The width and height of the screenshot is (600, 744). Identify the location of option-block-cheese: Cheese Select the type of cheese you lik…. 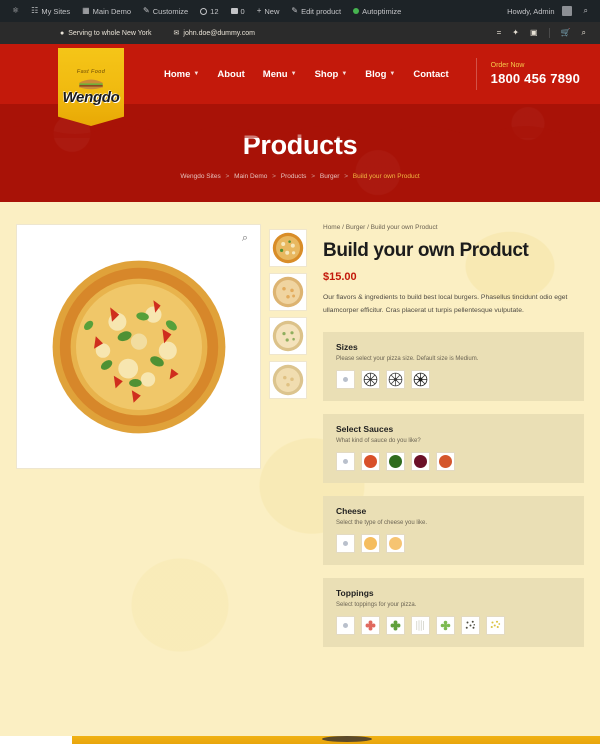
(453, 530).